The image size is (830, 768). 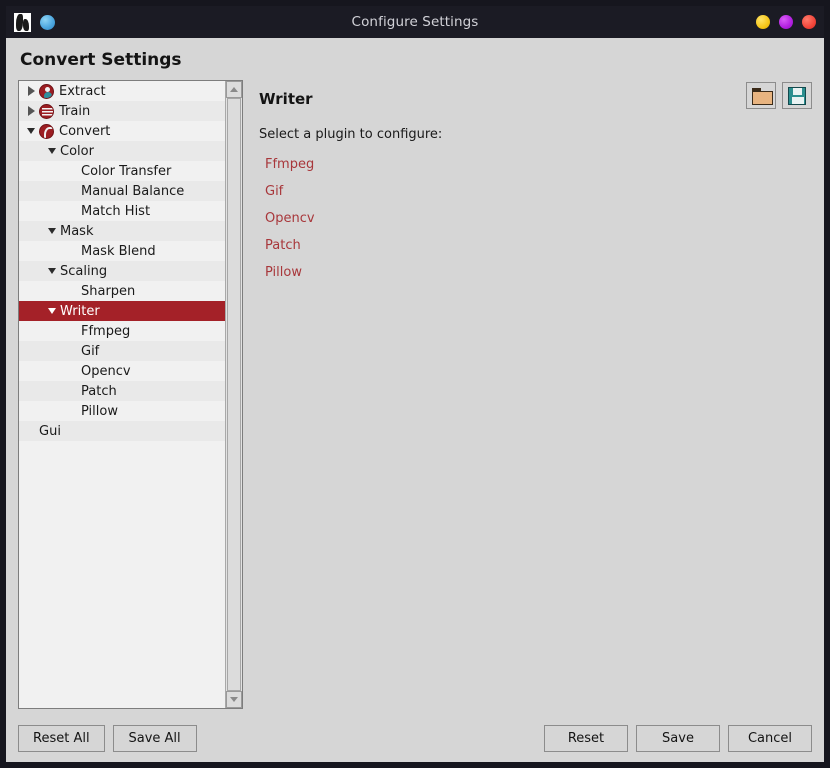 I want to click on load-settings-button, so click(x=761, y=95).